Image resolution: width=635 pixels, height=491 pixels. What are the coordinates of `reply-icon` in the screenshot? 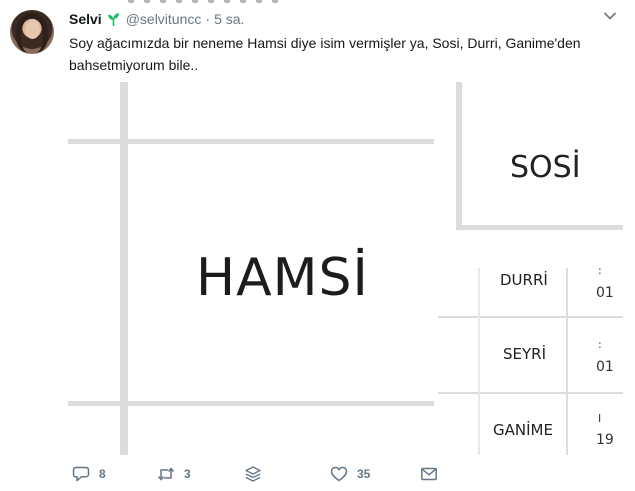 It's located at (81, 474).